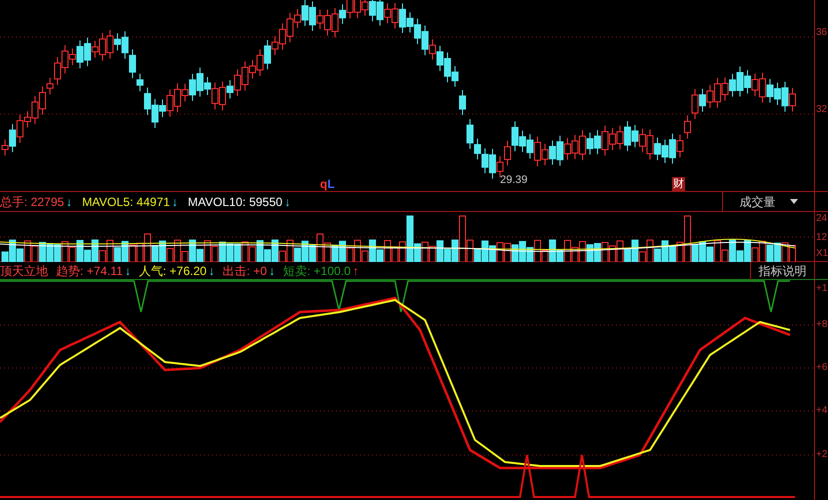 This screenshot has height=500, width=828. I want to click on axis-label: 32, so click(822, 110).